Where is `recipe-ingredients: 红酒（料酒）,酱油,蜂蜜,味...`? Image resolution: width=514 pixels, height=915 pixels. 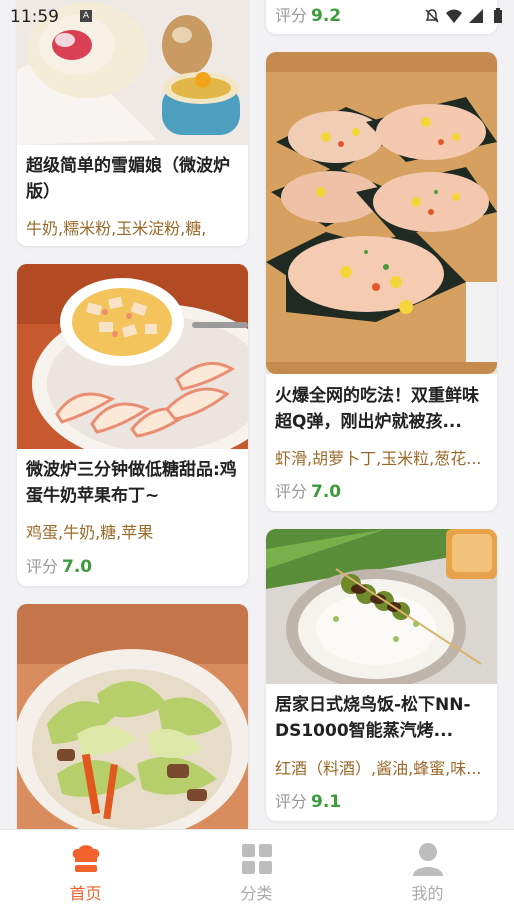
recipe-ingredients: 红酒（料酒）,酱油,蜂蜜,味... is located at coordinates (378, 768).